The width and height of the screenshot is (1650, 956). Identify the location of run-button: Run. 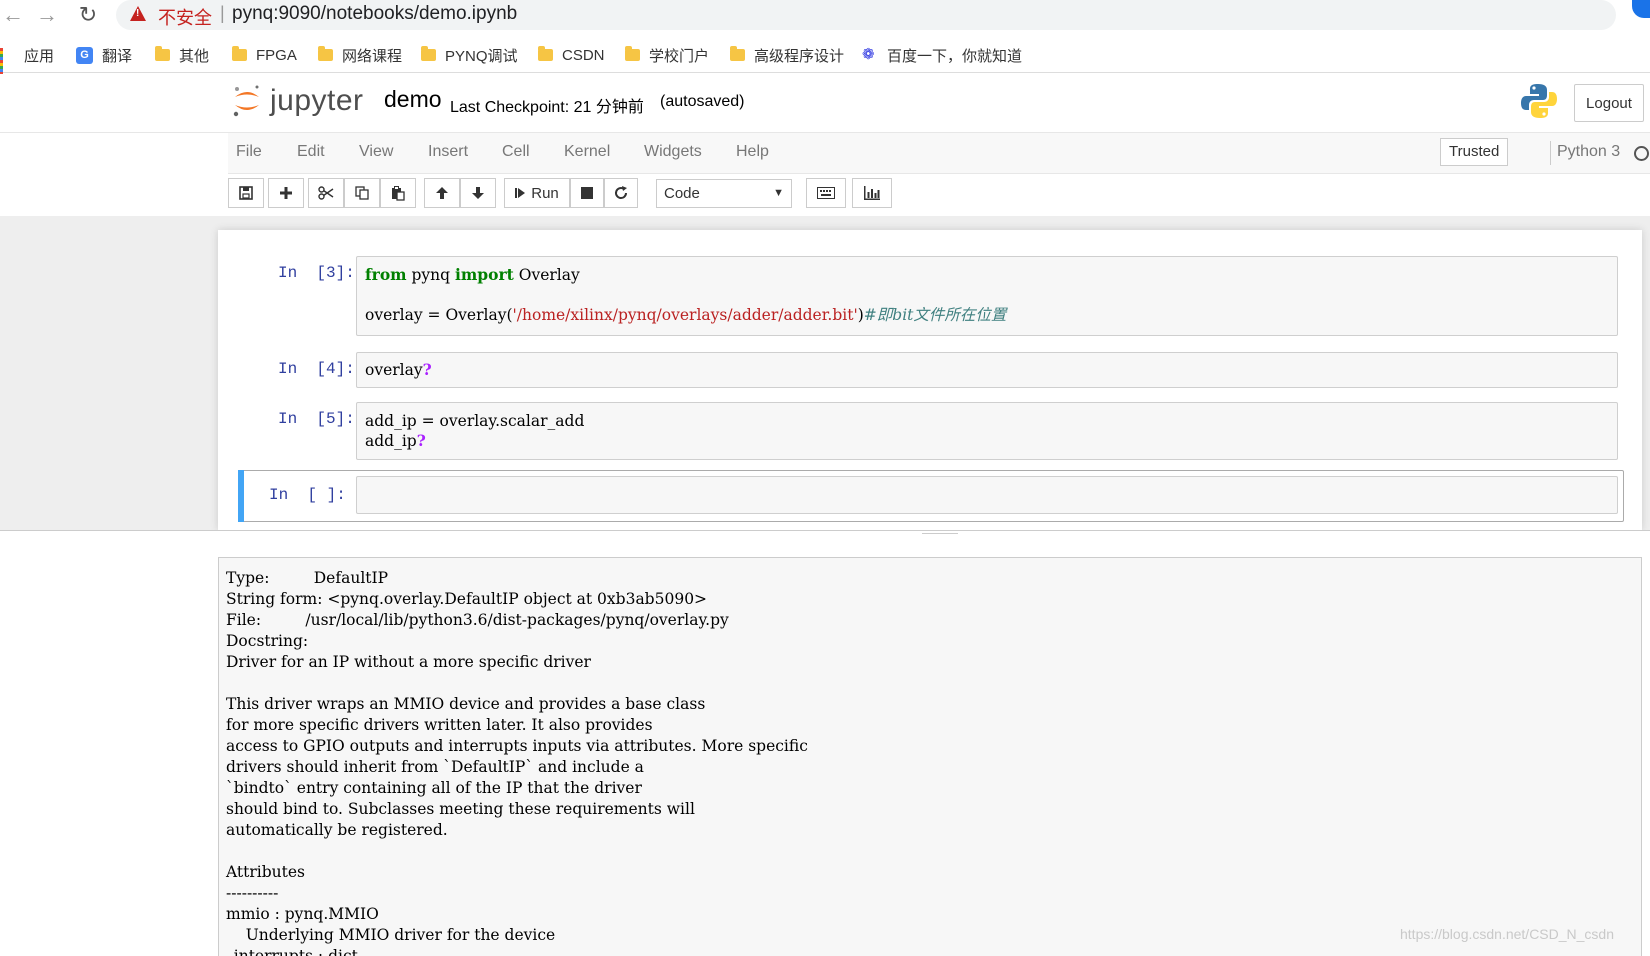
(537, 193).